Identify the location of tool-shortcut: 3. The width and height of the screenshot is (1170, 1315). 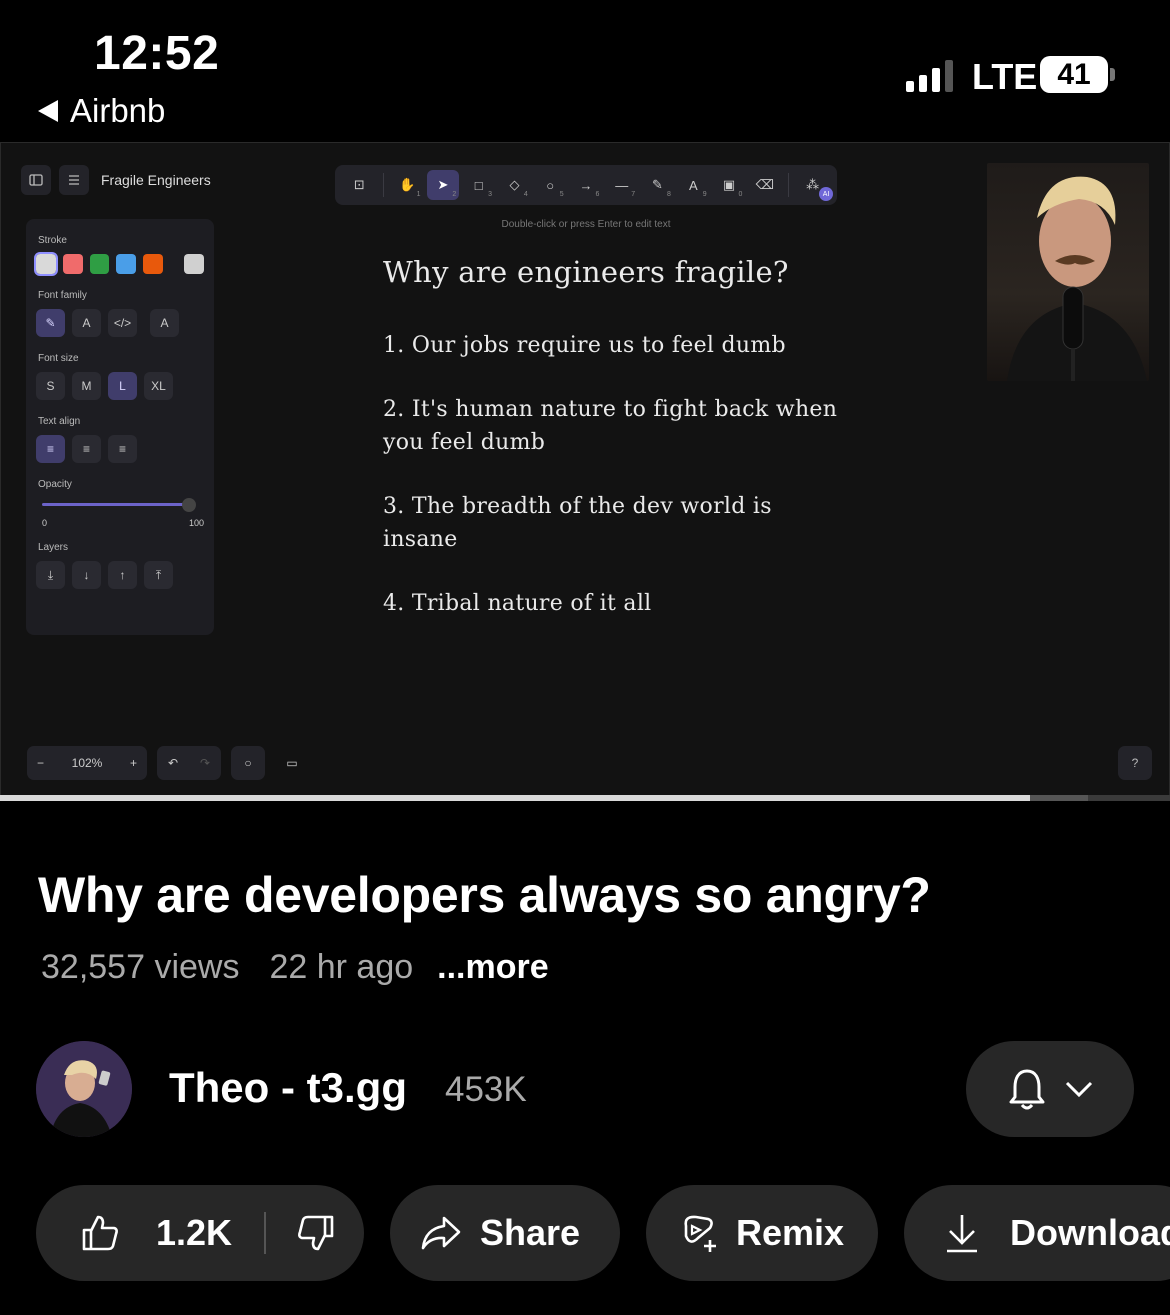
(490, 194).